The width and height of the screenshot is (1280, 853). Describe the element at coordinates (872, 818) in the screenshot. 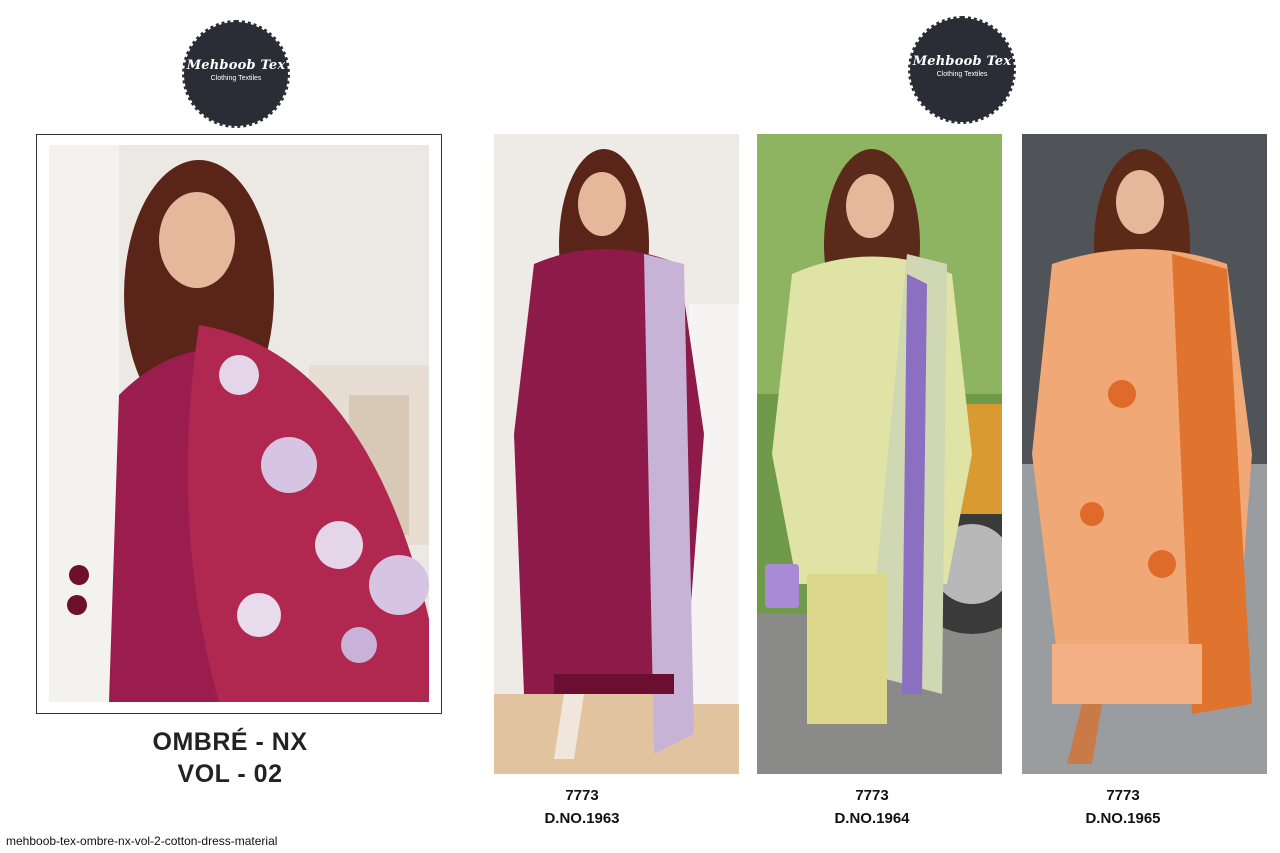

I see `product-design-no: D.NO.1964` at that location.